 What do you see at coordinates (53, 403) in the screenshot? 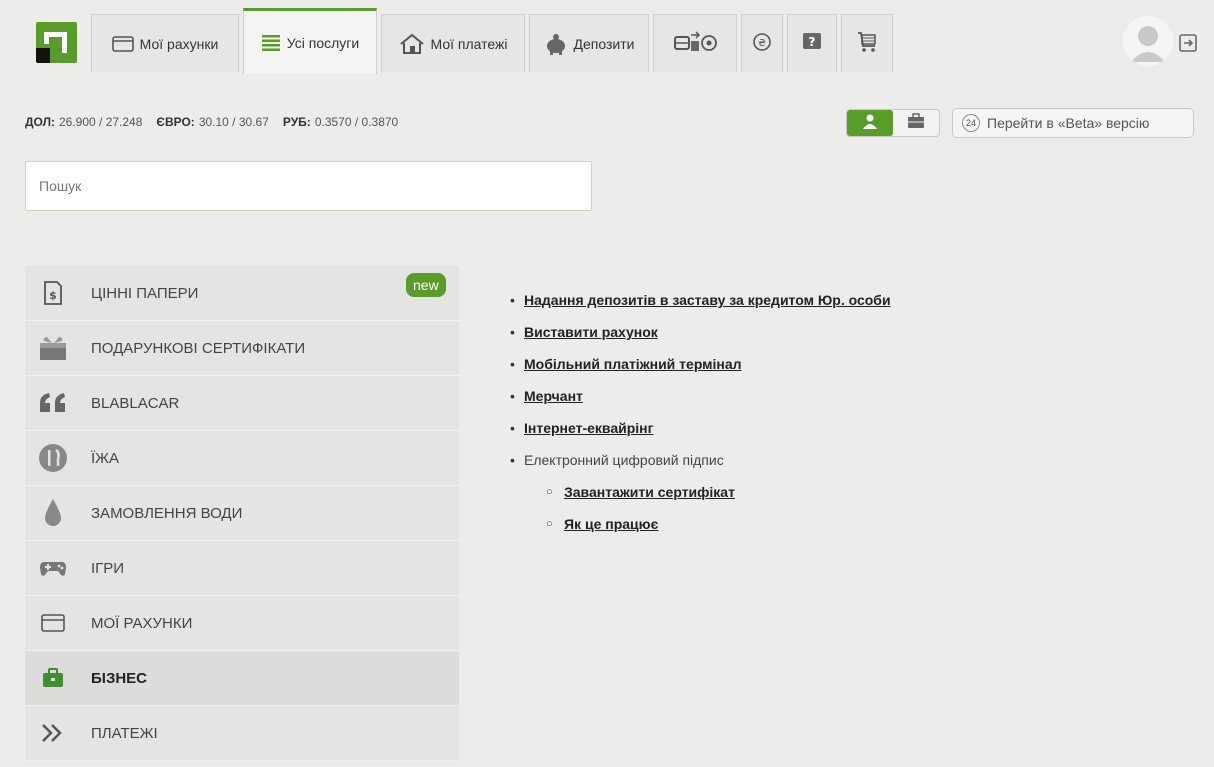
I see `quote-icon` at bounding box center [53, 403].